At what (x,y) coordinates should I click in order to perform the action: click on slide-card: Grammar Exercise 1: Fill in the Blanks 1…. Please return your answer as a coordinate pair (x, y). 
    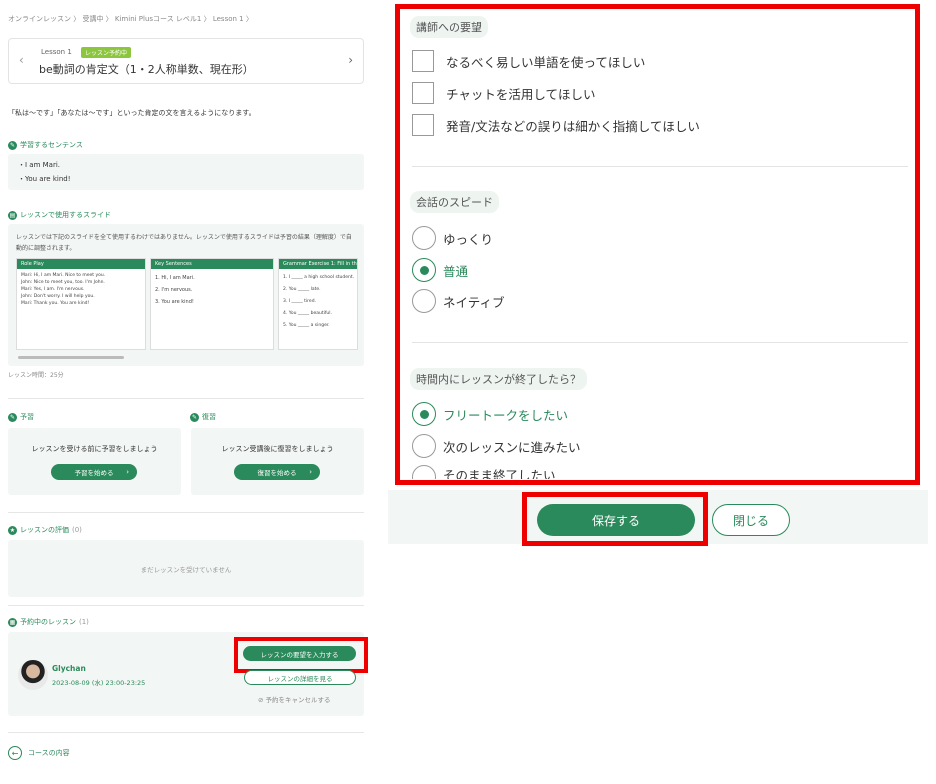
    Looking at the image, I should click on (318, 304).